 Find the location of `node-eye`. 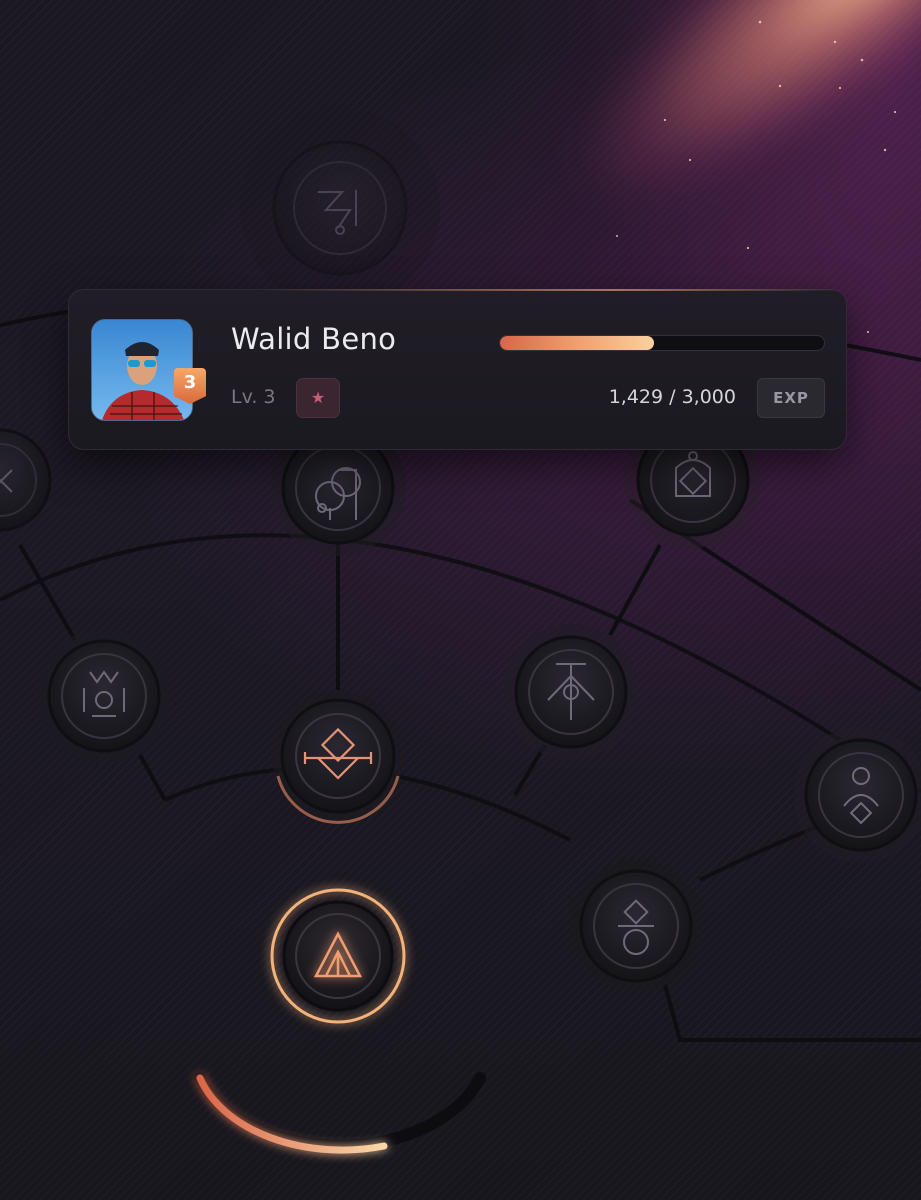

node-eye is located at coordinates (571, 692).